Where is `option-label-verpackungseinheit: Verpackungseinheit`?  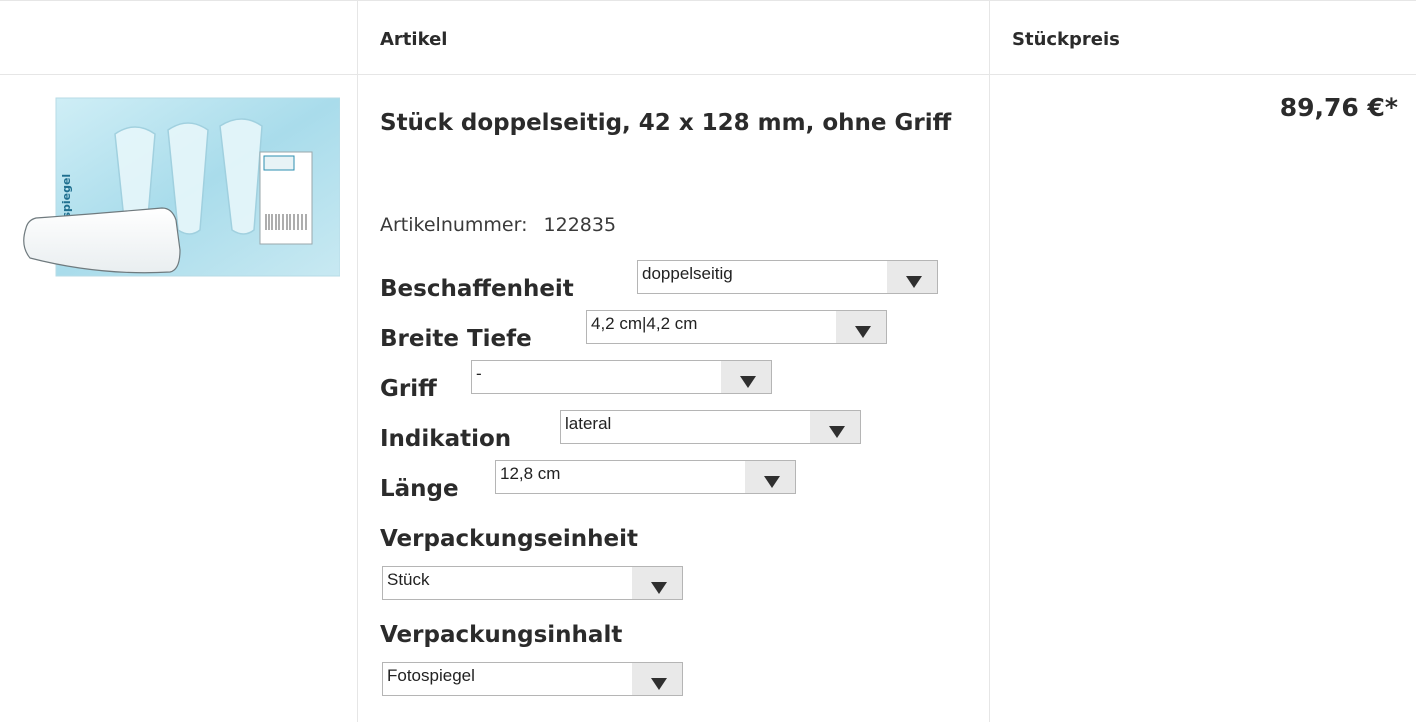 option-label-verpackungseinheit: Verpackungseinheit is located at coordinates (509, 539).